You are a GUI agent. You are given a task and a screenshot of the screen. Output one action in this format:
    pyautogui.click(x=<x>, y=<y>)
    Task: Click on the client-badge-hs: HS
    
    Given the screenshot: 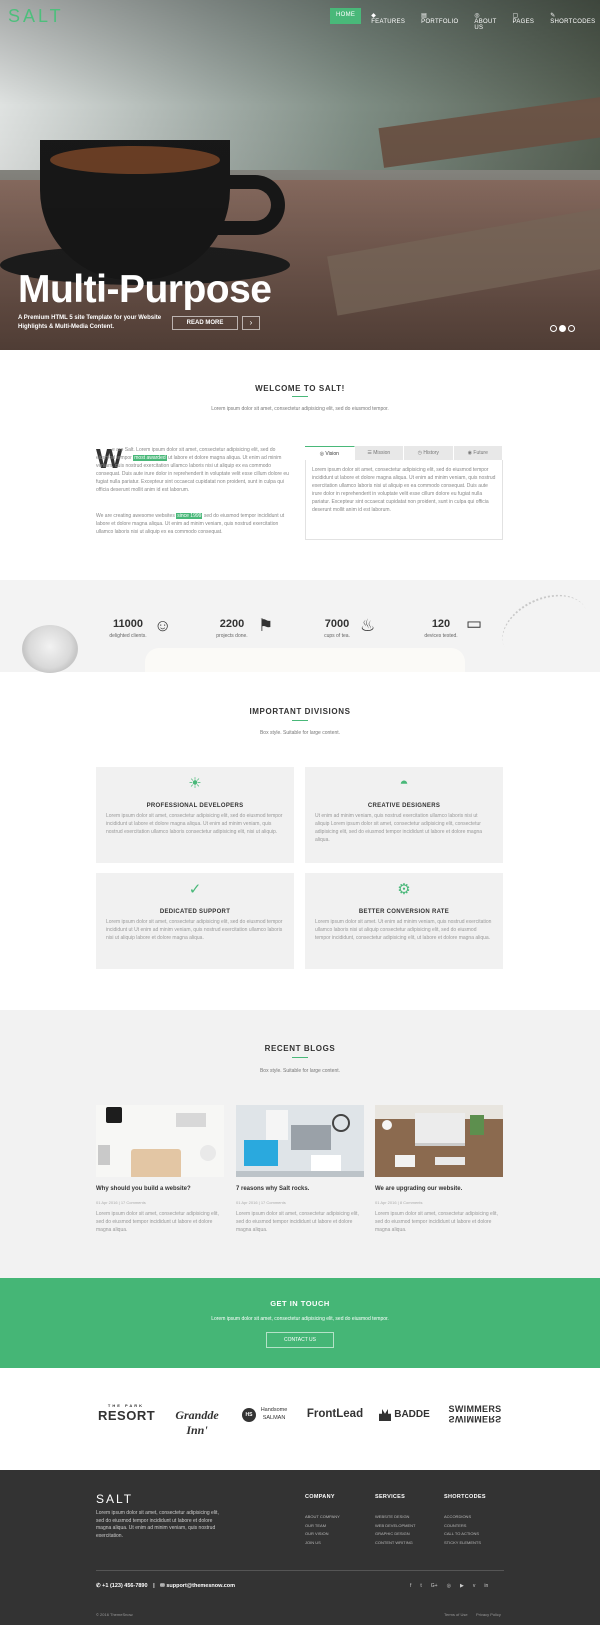 What is the action you would take?
    pyautogui.click(x=249, y=1415)
    